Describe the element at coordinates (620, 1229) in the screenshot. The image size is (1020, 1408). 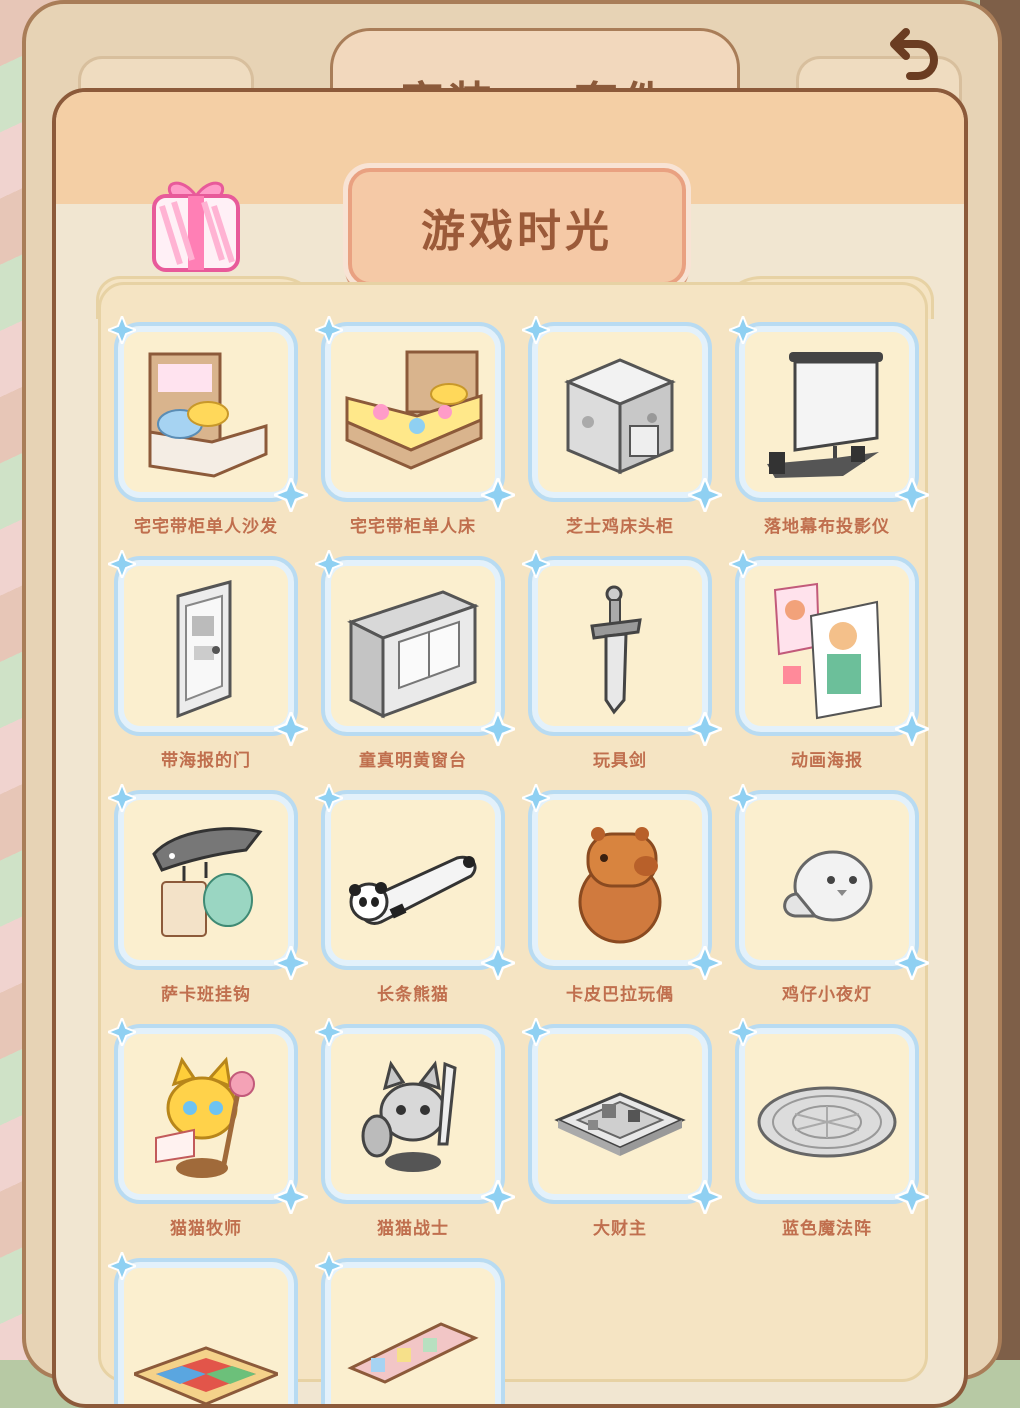
I see `item-label: 大财主` at that location.